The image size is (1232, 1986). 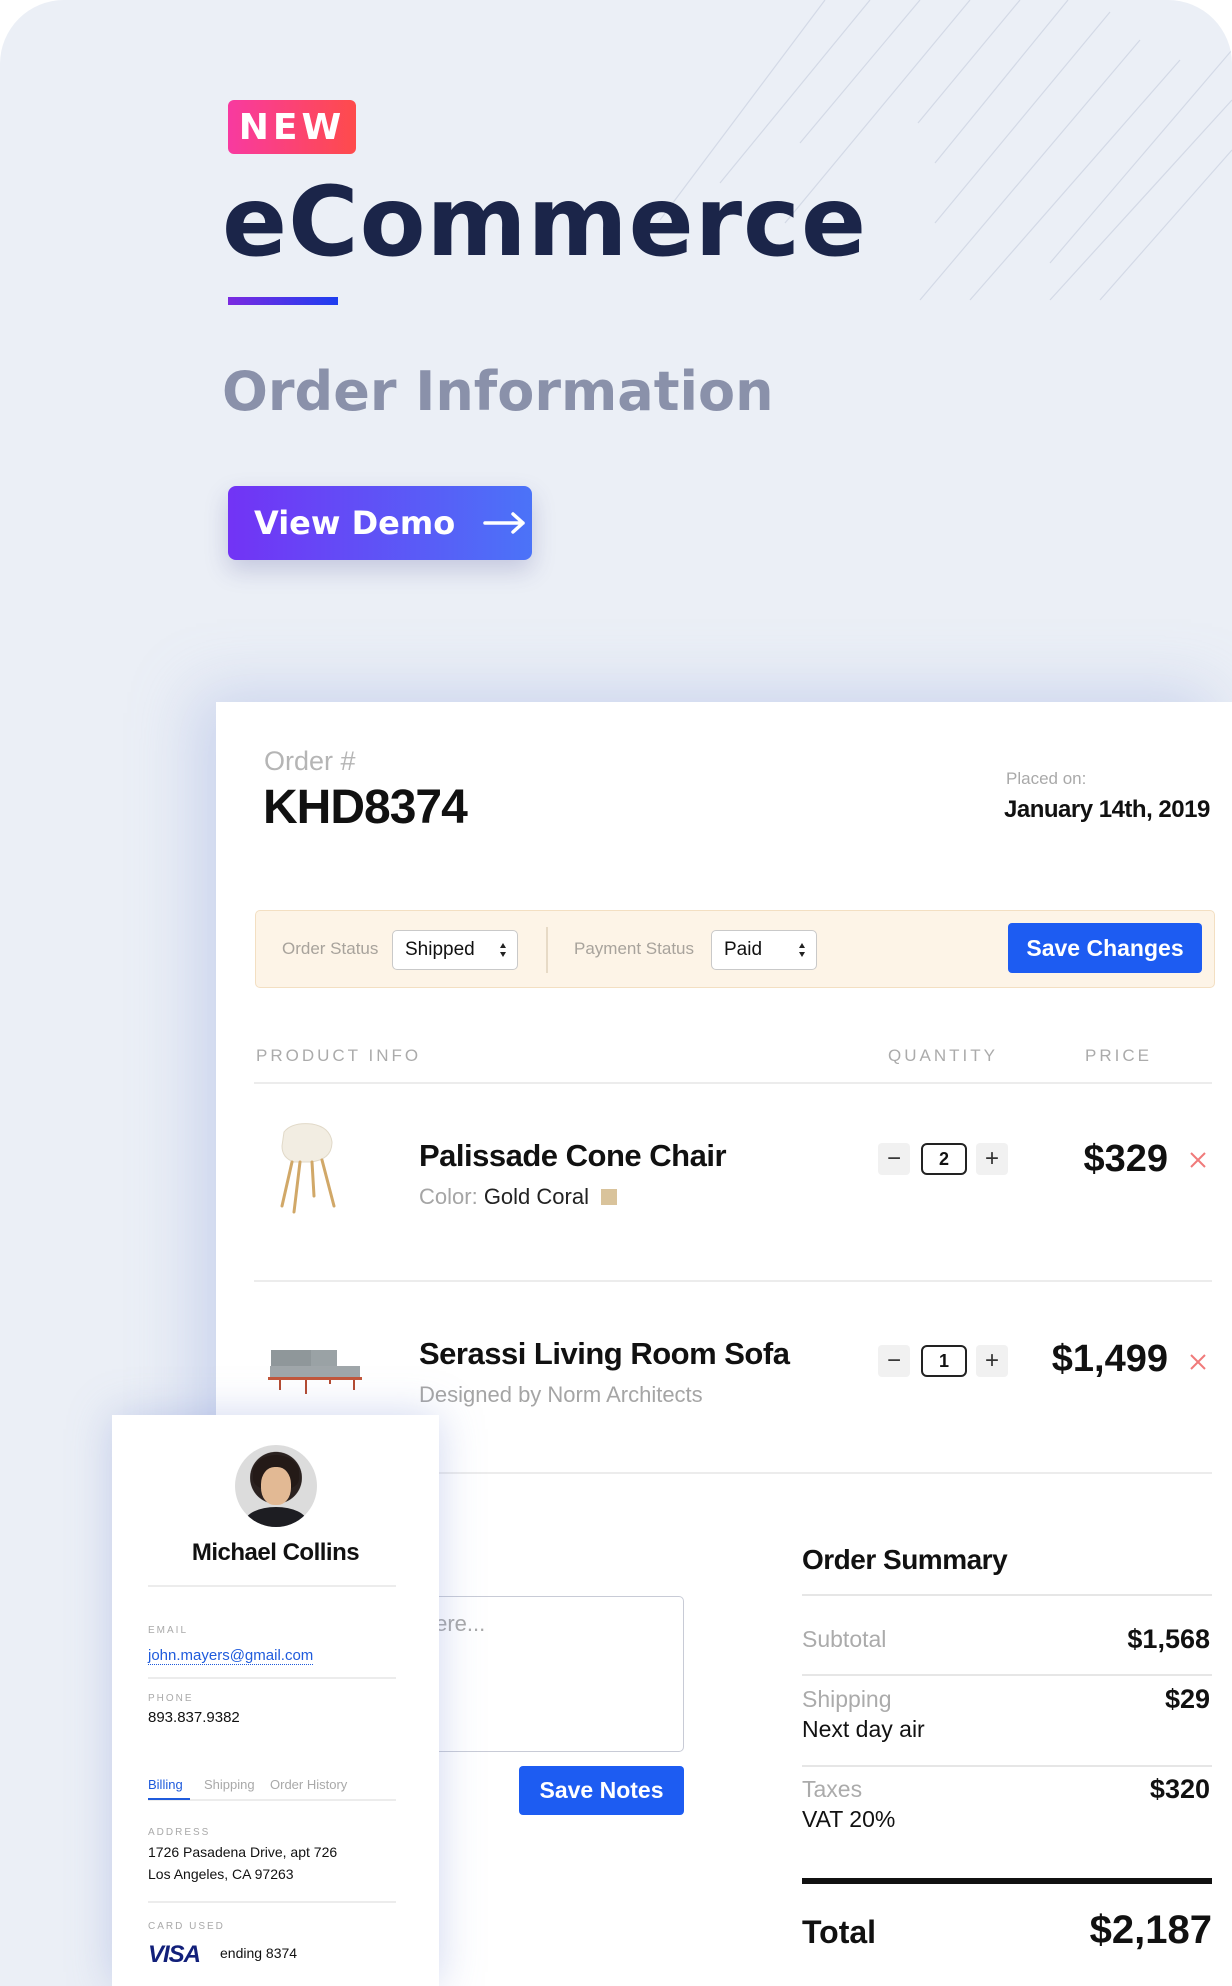 What do you see at coordinates (308, 1168) in the screenshot?
I see `chair-icon` at bounding box center [308, 1168].